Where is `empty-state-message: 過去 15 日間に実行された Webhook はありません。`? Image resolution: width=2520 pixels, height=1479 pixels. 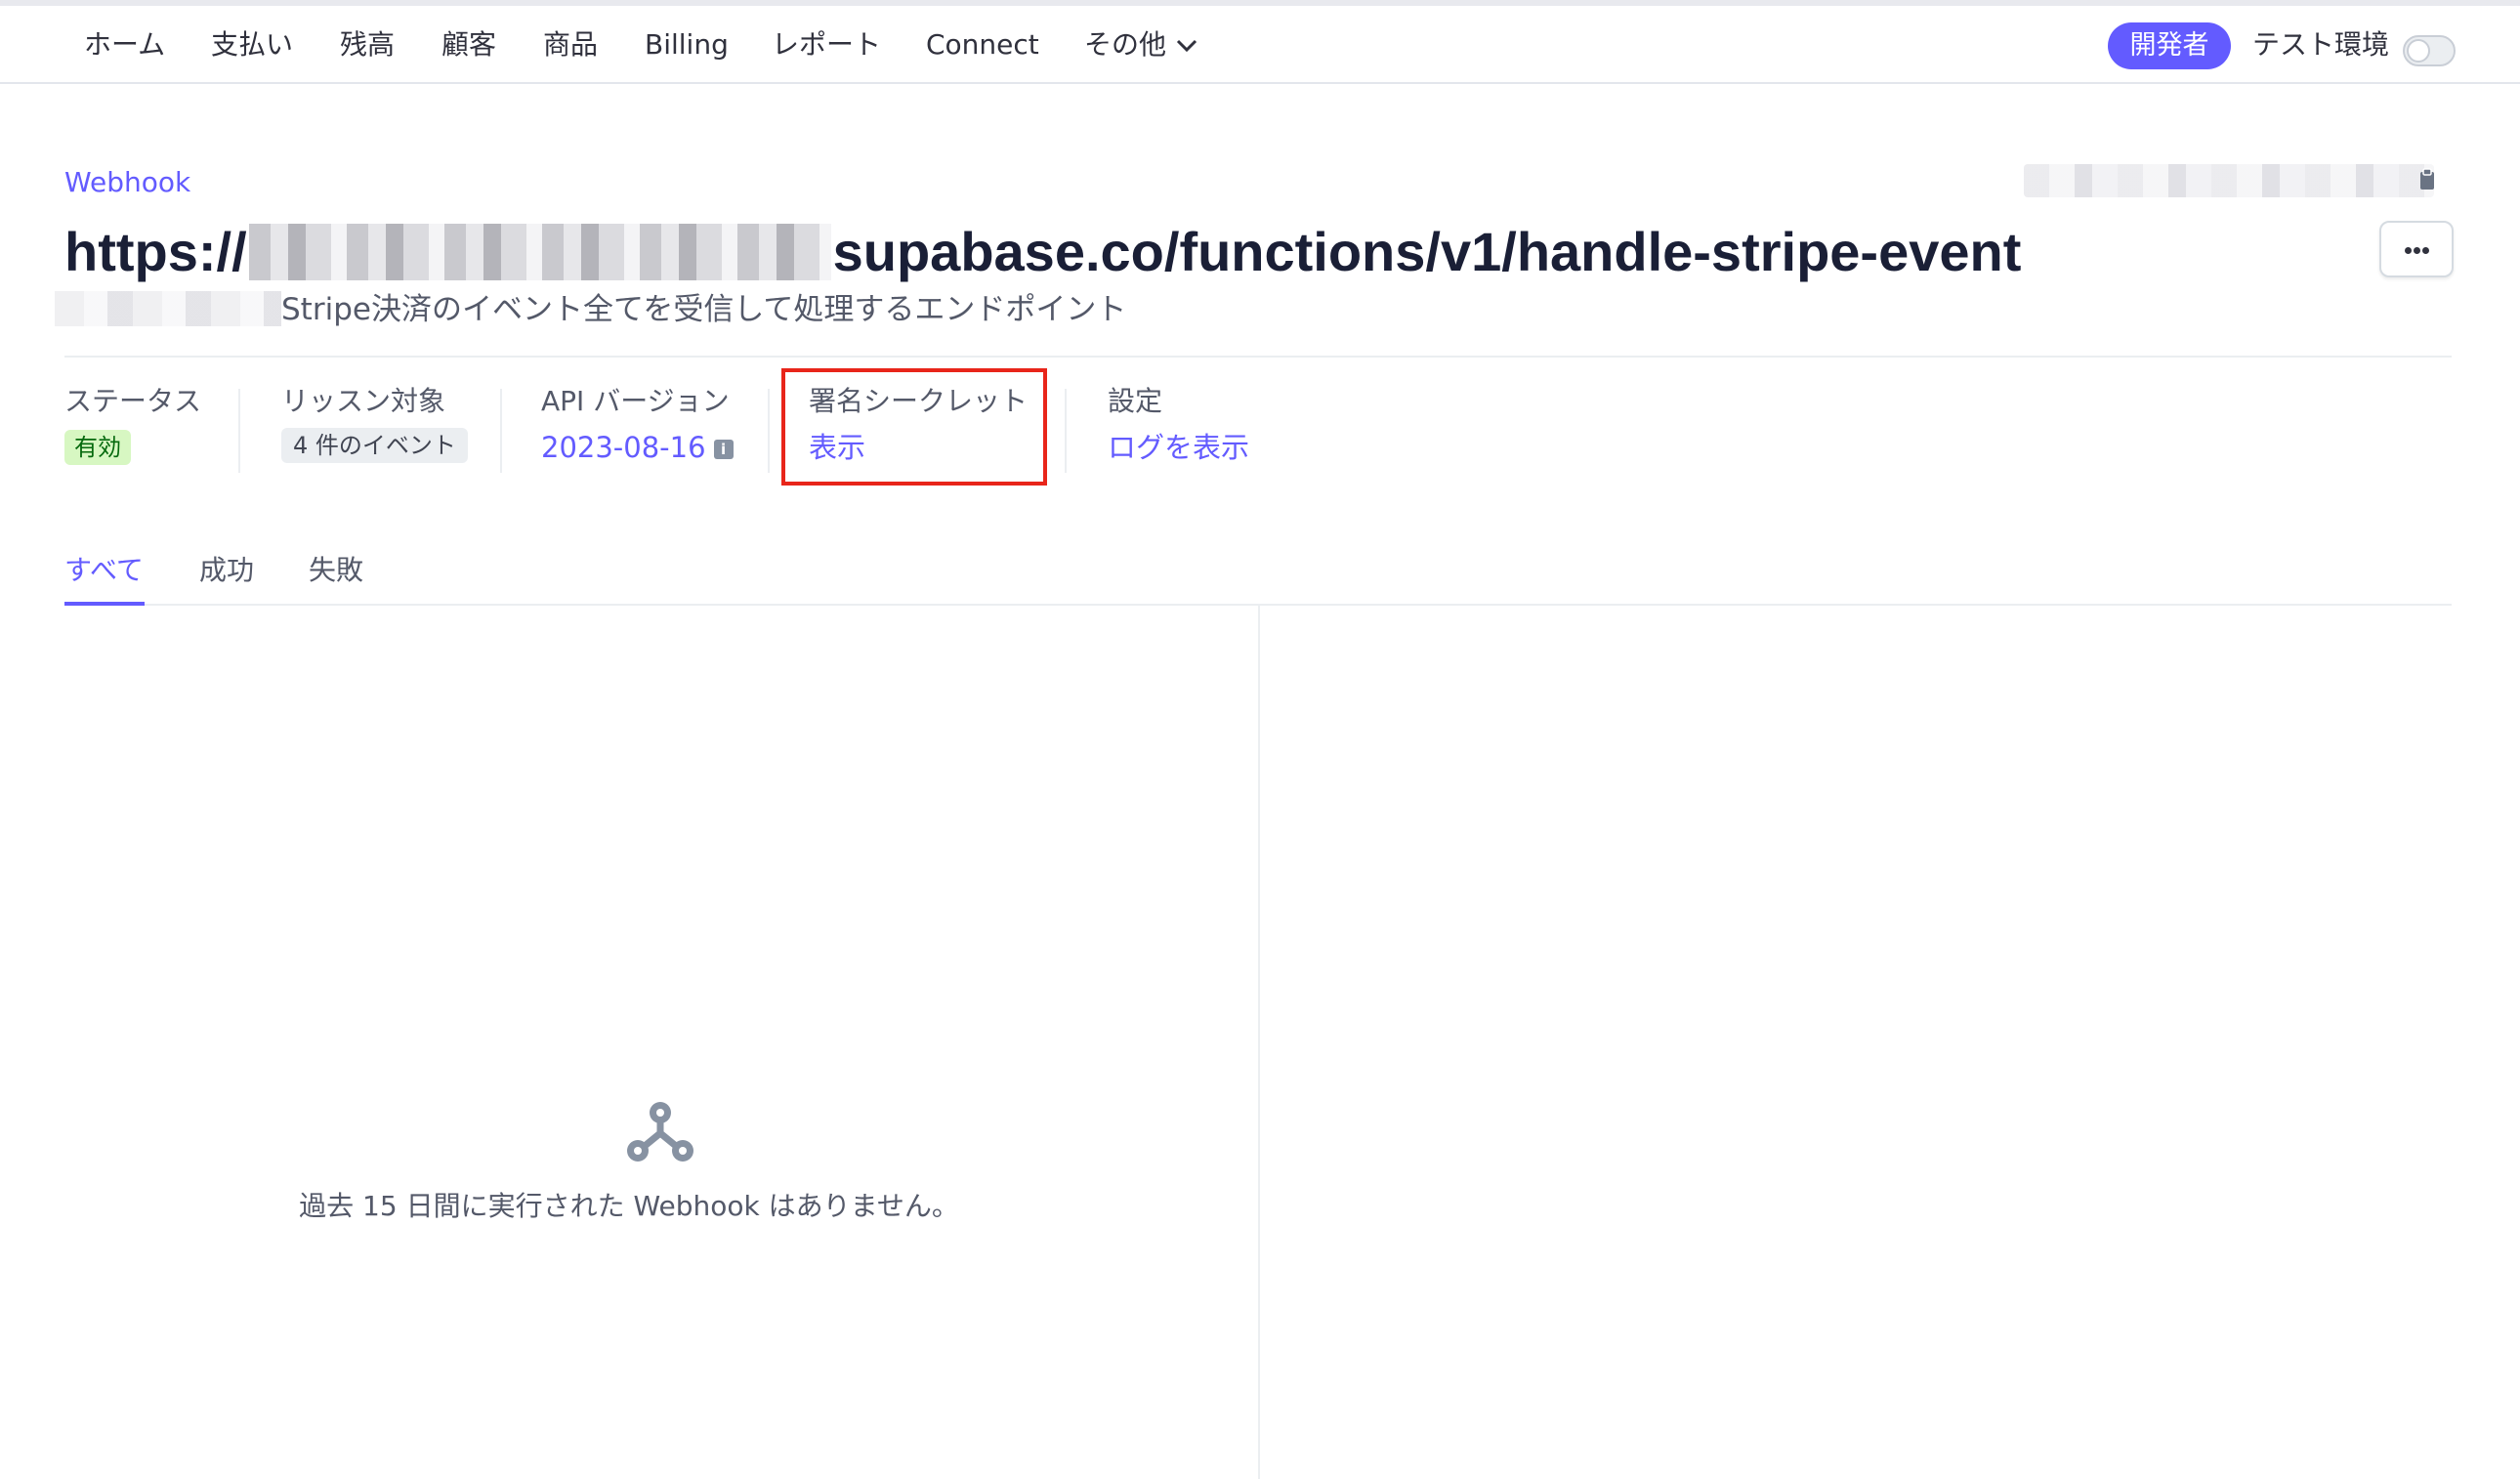 empty-state-message: 過去 15 日間に実行された Webhook はありません。 is located at coordinates (629, 1206).